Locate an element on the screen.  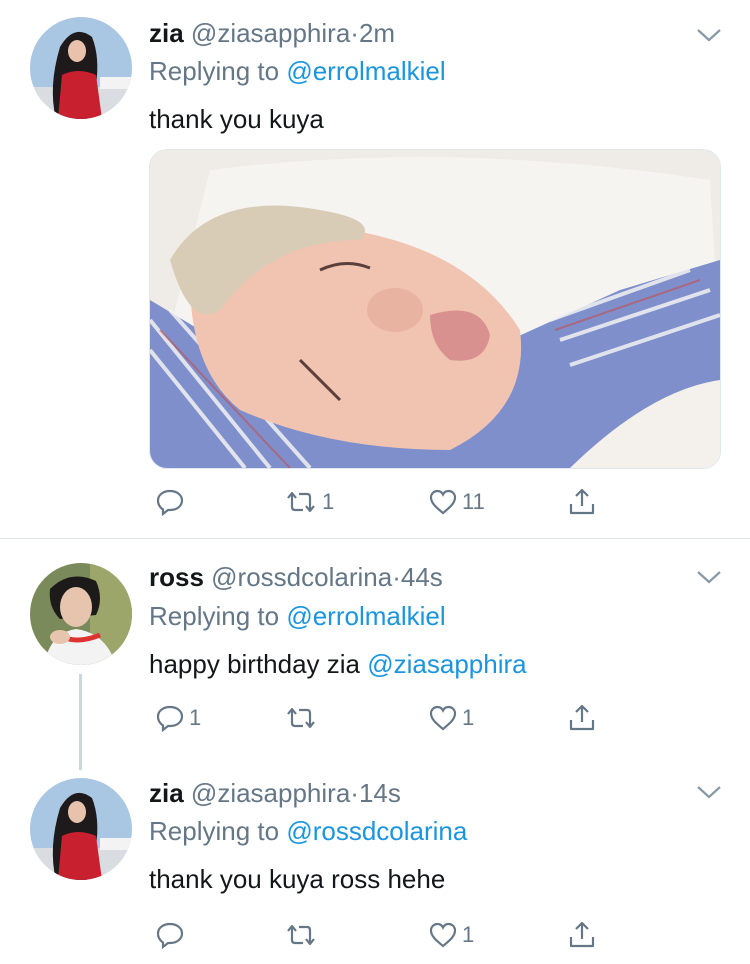
replying-to-mention: @rossdcolarina is located at coordinates (376, 831).